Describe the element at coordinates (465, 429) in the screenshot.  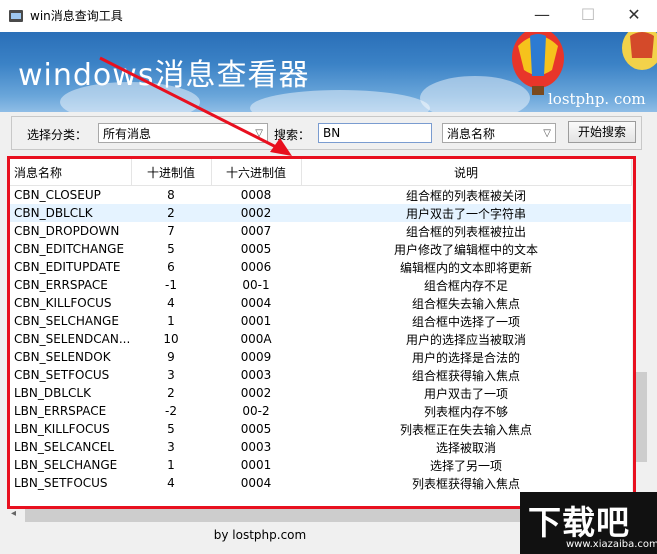
I see `cell-description: 列表框正在失去输入焦点` at that location.